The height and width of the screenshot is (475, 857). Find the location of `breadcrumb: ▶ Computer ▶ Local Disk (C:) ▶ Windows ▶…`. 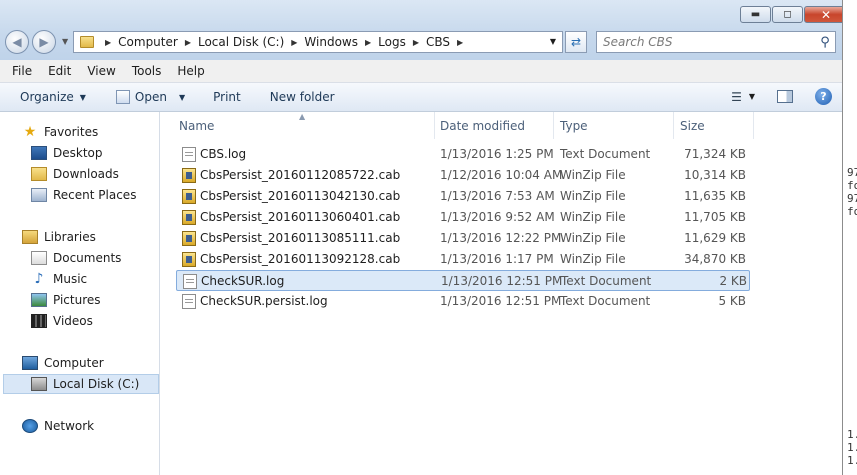

breadcrumb: ▶ Computer ▶ Local Disk (C:) ▶ Windows ▶… is located at coordinates (284, 42).